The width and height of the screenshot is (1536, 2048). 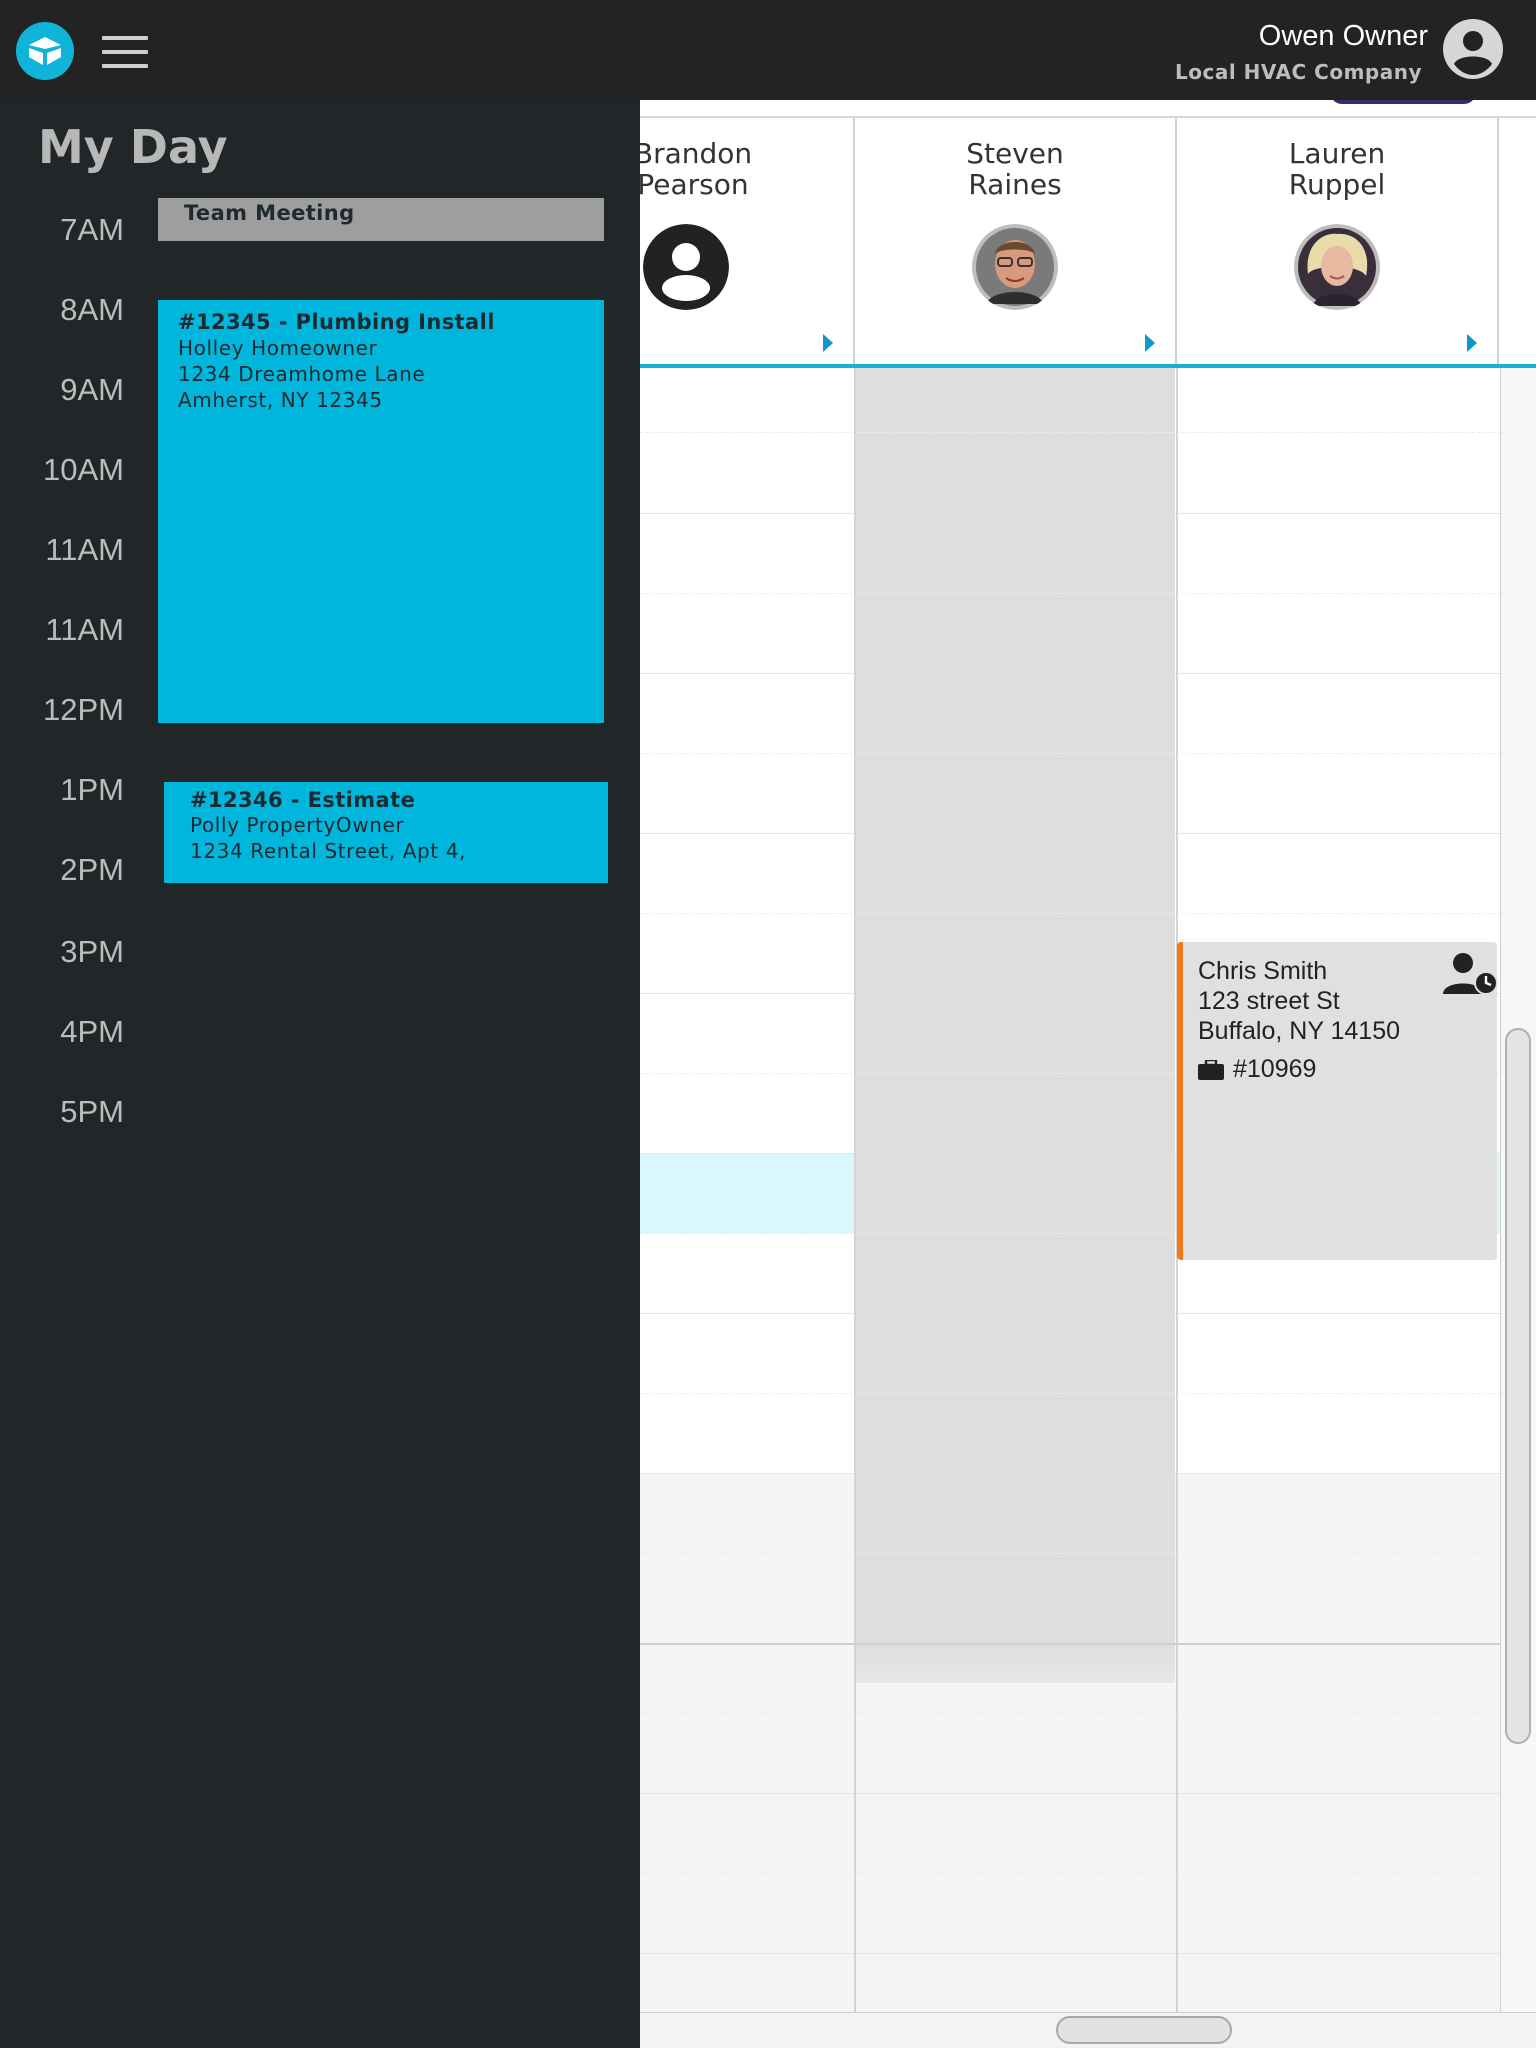 I want to click on technician-name: Brandon Pearson, so click(x=696, y=169).